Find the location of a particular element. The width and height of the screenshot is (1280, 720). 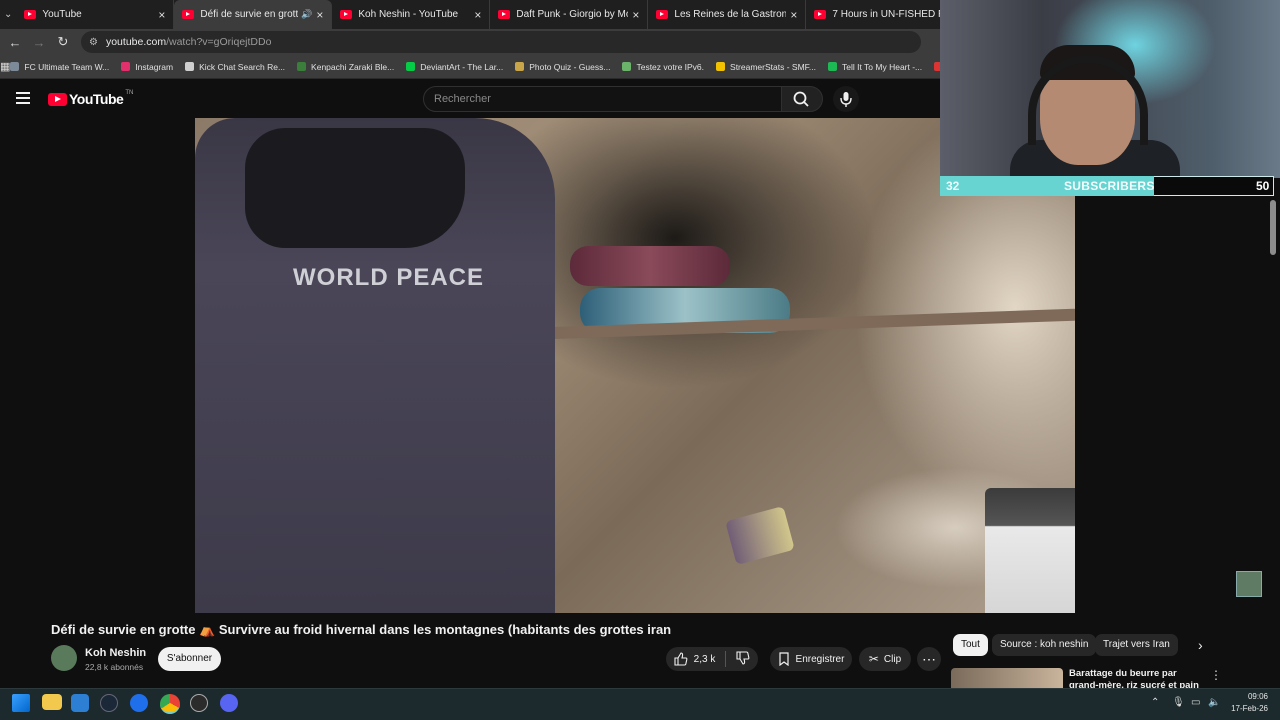

tab-search-icon: ⌄ is located at coordinates (8, 15).